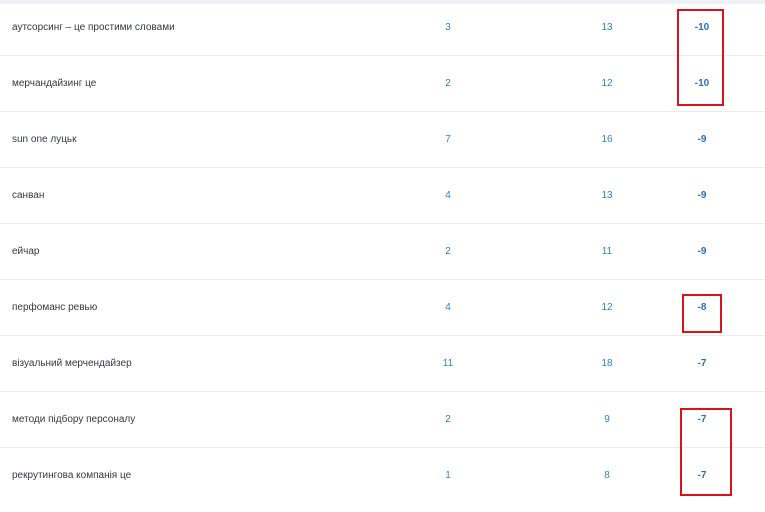 Image resolution: width=765 pixels, height=512 pixels. Describe the element at coordinates (448, 475) in the screenshot. I see `previous-position-cell: 1` at that location.